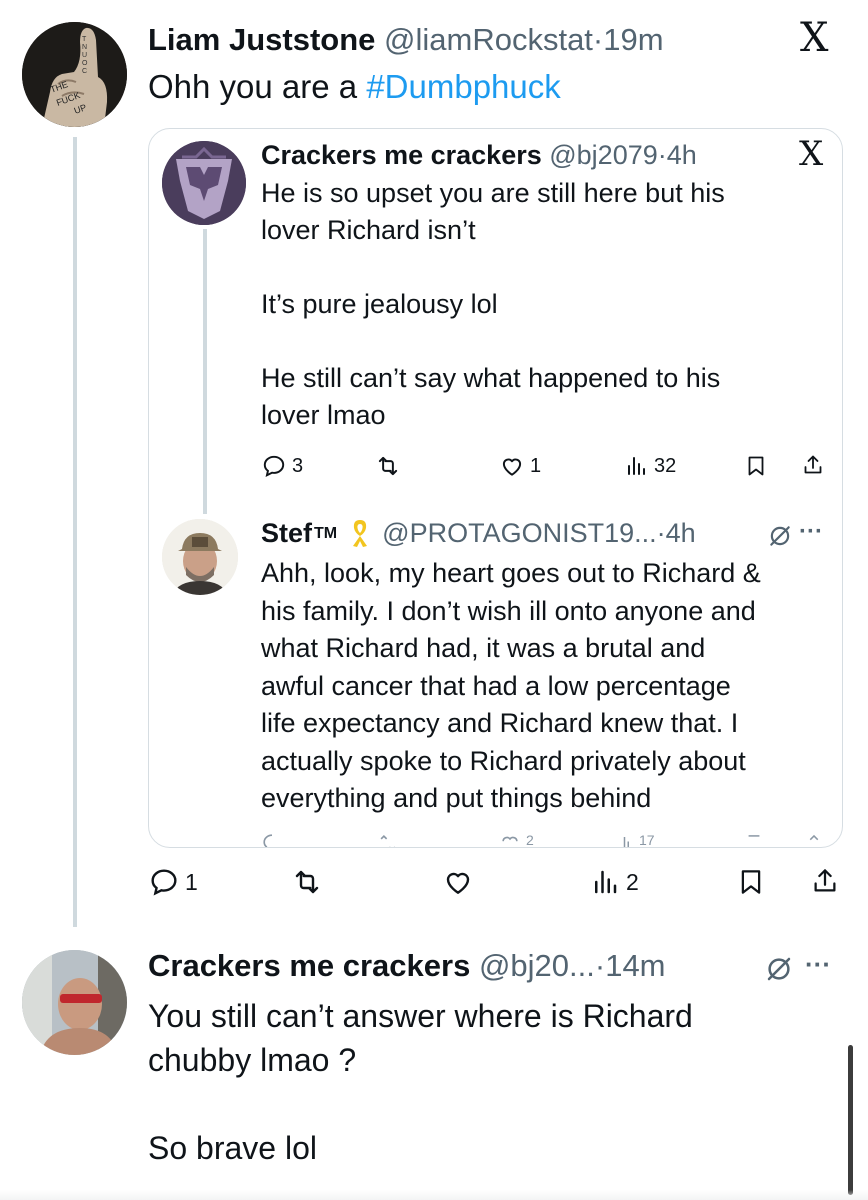 The height and width of the screenshot is (1200, 868). I want to click on views-count: 17, so click(647, 839).